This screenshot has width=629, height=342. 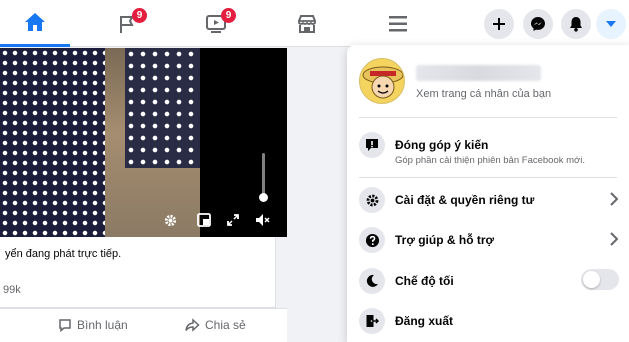 I want to click on settings-privacy-item: Cài đặt & quyền riêng tư, so click(x=490, y=200).